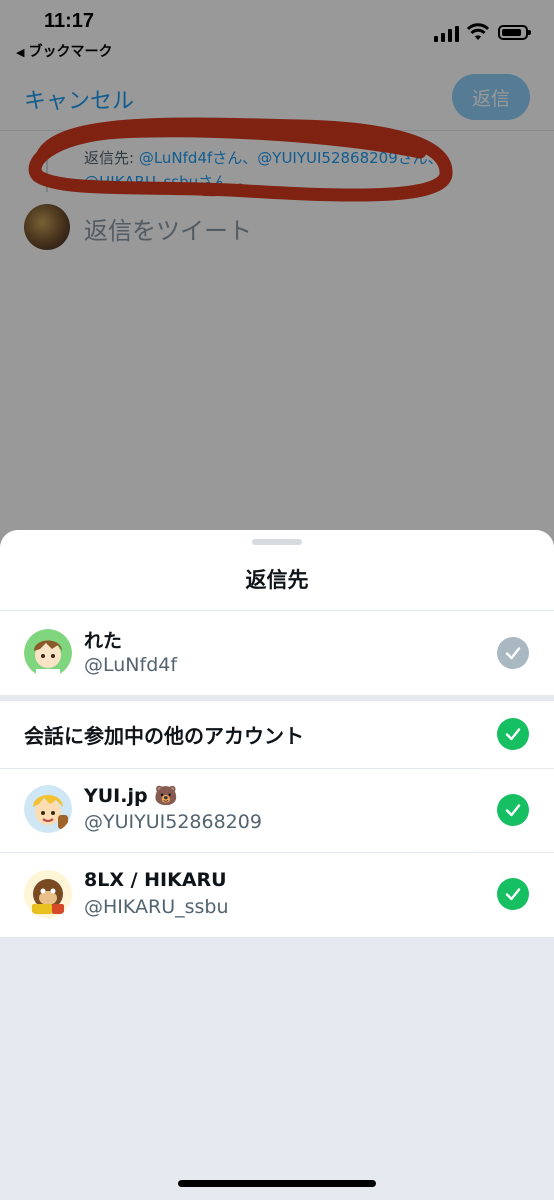 This screenshot has width=554, height=1200. I want to click on sheet-header: 返信先, so click(277, 570).